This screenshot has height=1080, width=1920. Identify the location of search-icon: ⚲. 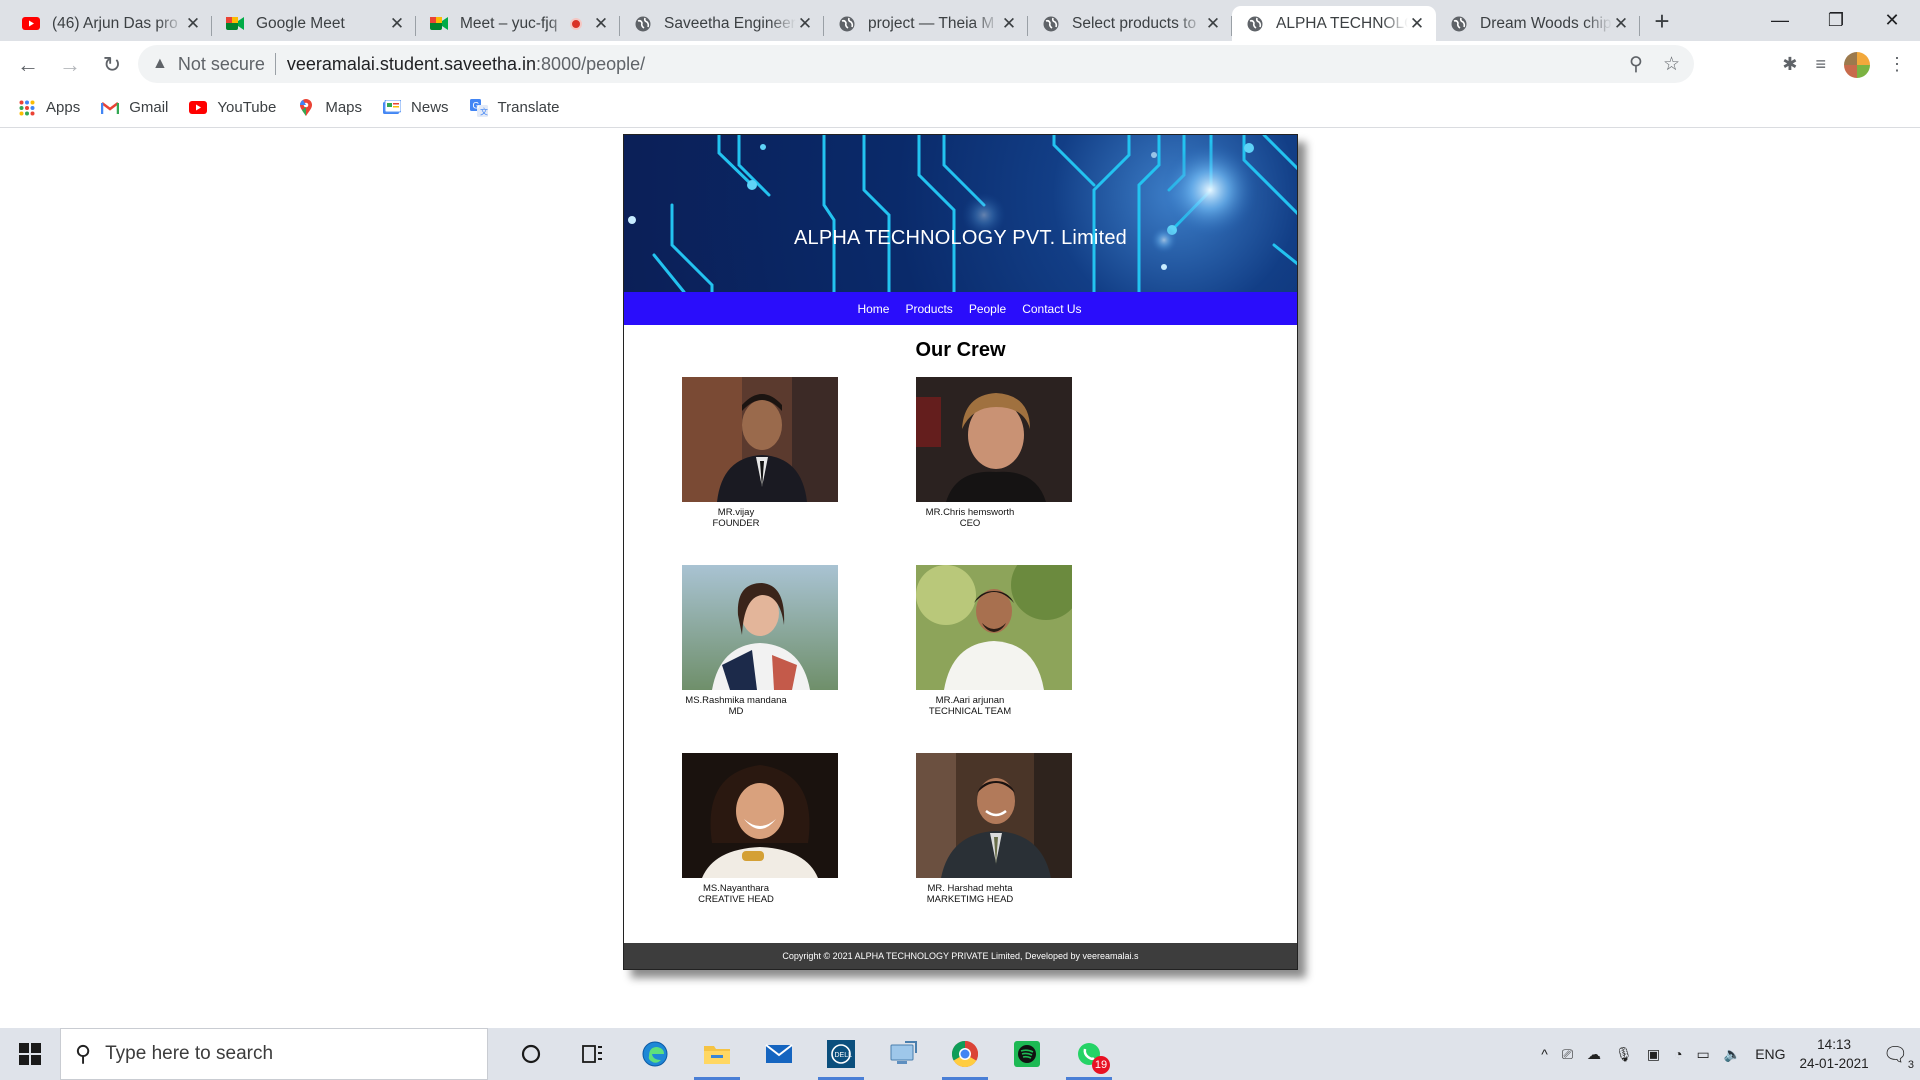
(83, 1053).